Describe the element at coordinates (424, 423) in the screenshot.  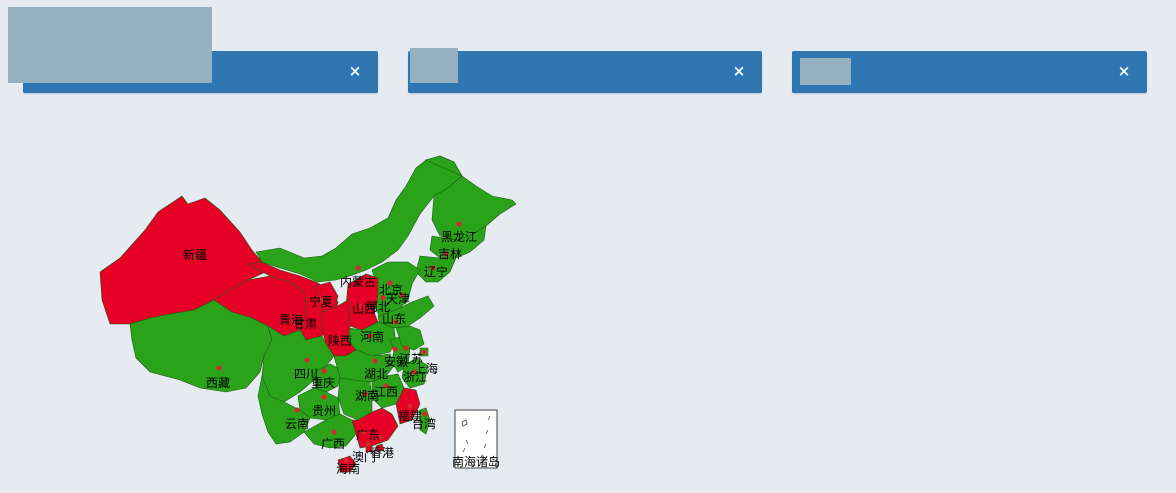
I see `province-label: 台湾` at that location.